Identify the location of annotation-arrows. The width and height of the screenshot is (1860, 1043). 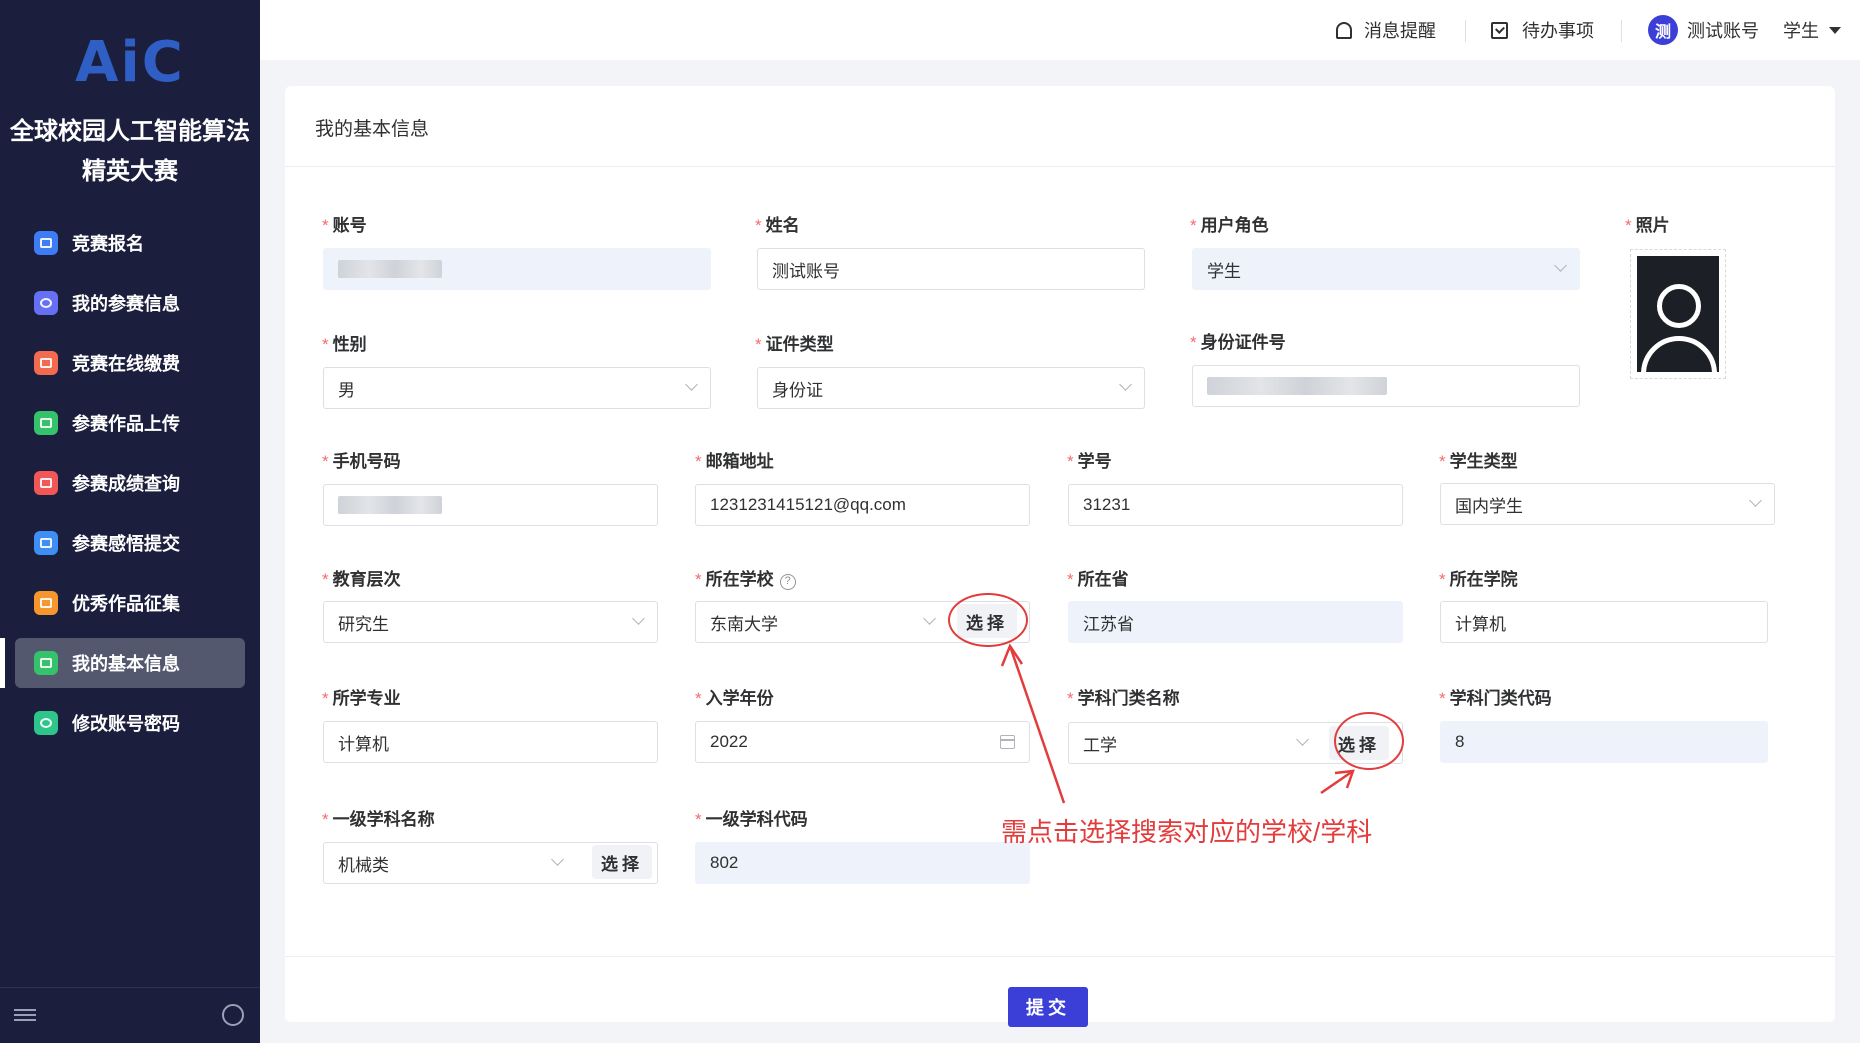
(1177, 723).